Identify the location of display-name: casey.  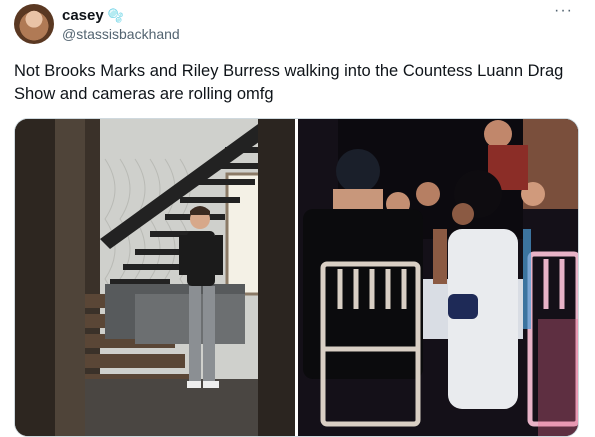
(83, 15).